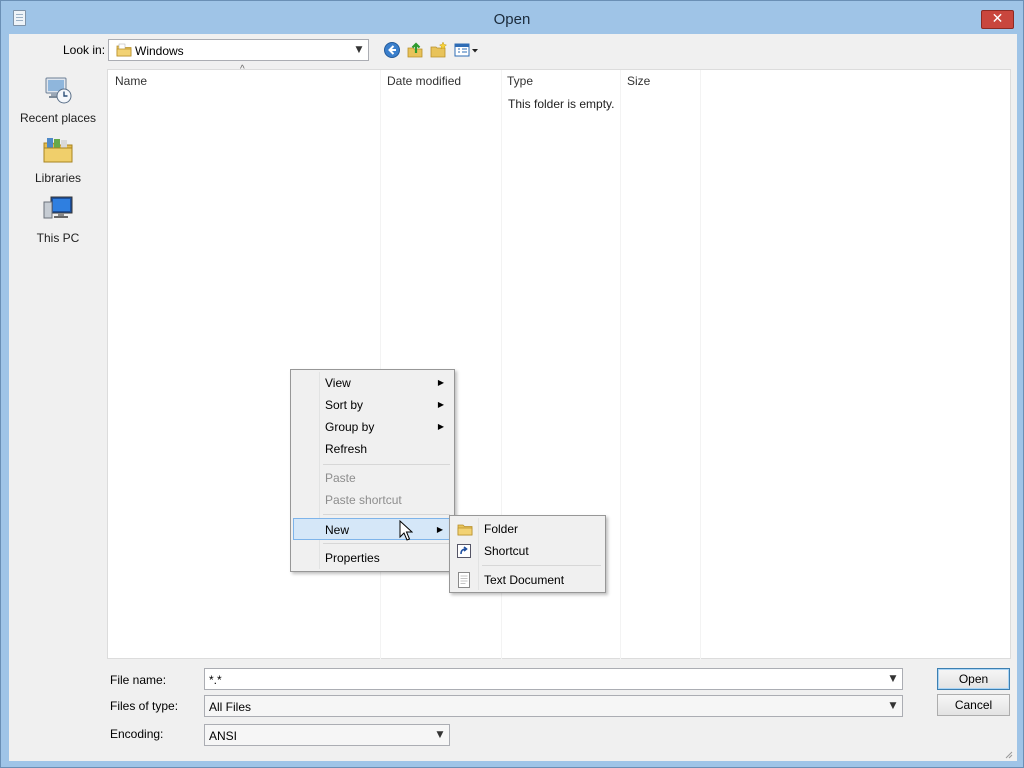  Describe the element at coordinates (372, 529) in the screenshot. I see `menu-item-new: New ▶` at that location.